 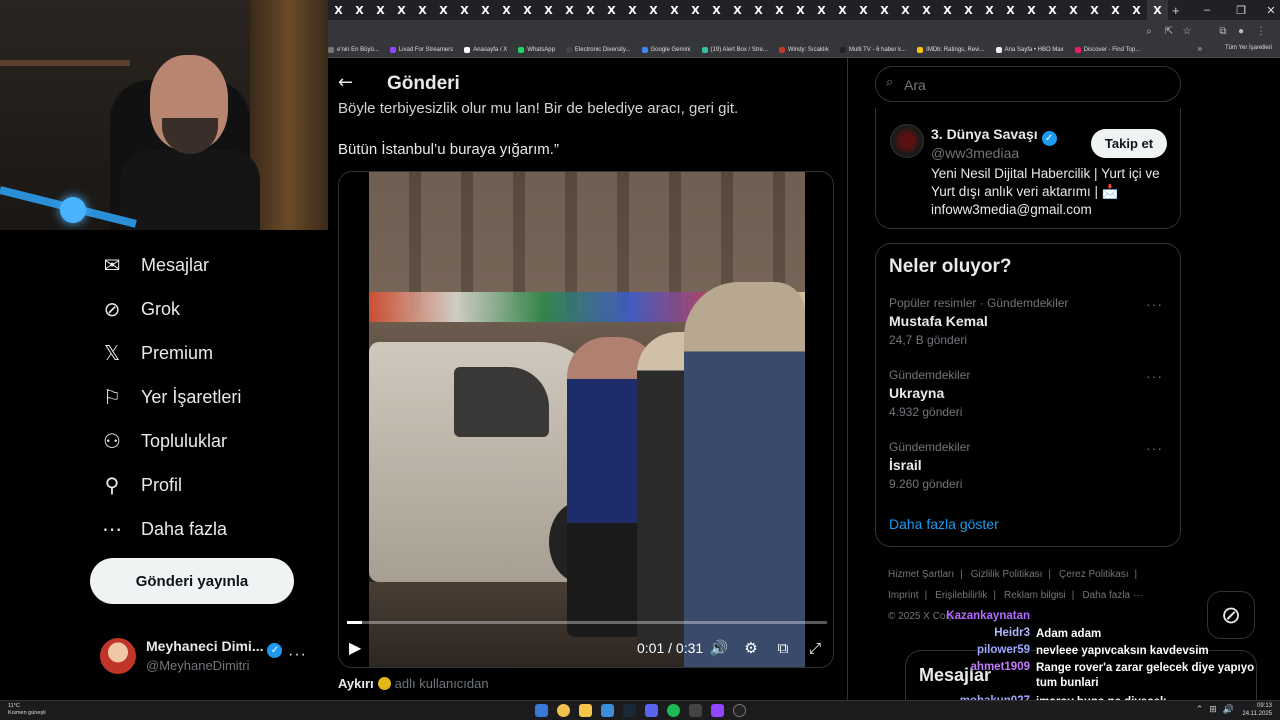 I want to click on clock: 09:13 24.11.2025, so click(x=1257, y=710).